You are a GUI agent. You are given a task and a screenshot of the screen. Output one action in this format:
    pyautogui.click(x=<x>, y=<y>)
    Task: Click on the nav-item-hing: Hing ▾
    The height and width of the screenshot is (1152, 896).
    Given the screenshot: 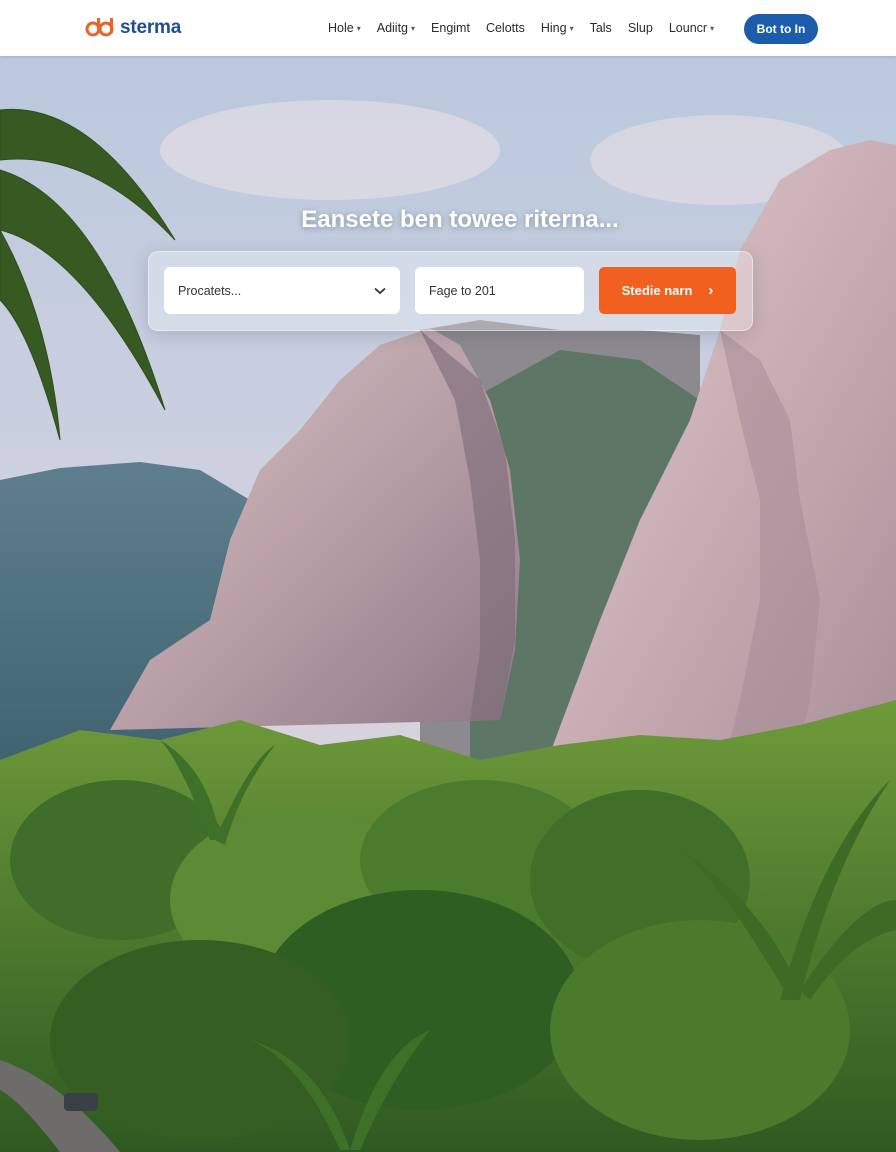 What is the action you would take?
    pyautogui.click(x=557, y=28)
    